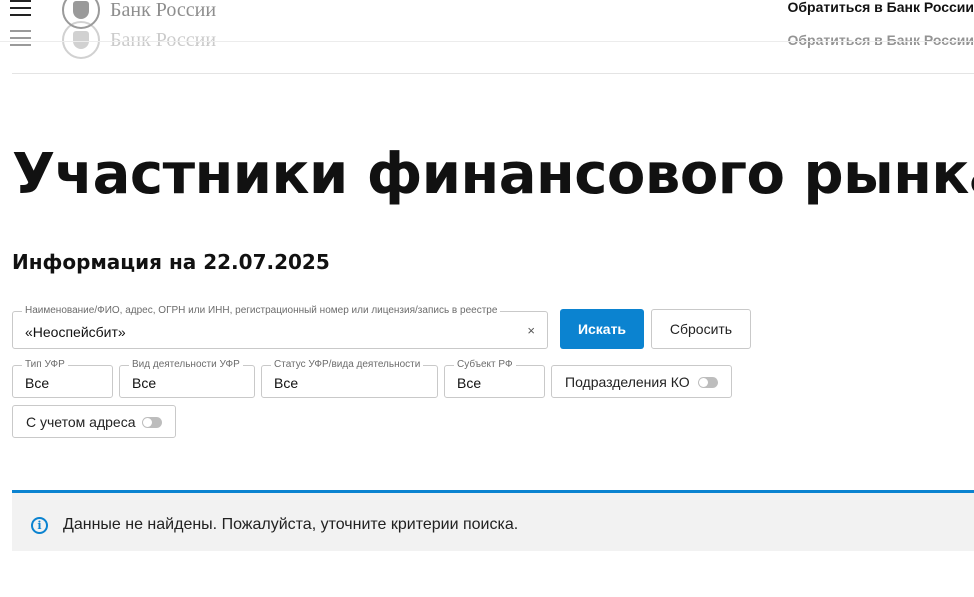 The image size is (974, 597). I want to click on region-label: Субъект РФ, so click(485, 365).